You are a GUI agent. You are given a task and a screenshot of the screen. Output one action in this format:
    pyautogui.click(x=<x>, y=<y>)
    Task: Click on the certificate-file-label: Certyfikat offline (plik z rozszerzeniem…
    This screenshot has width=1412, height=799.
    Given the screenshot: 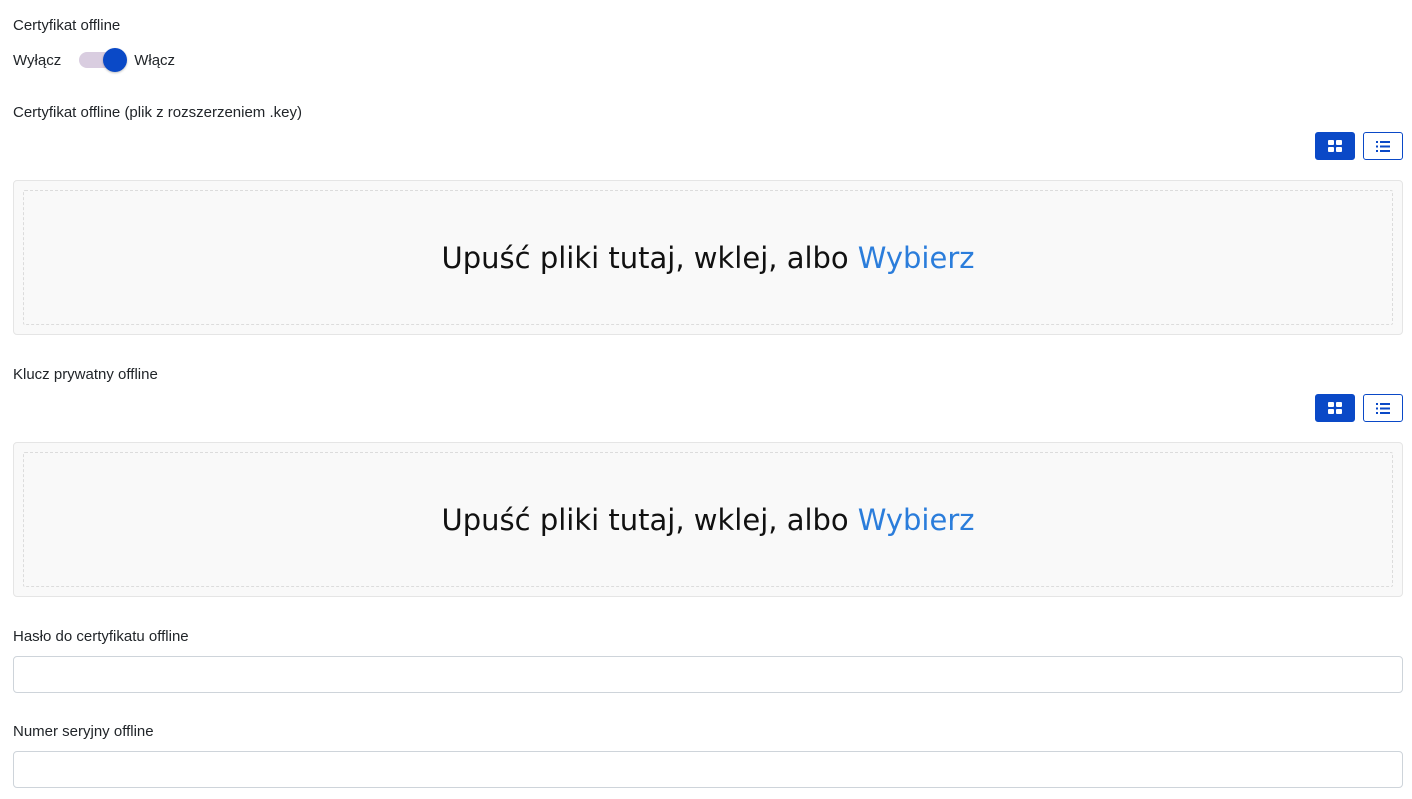 What is the action you would take?
    pyautogui.click(x=157, y=112)
    